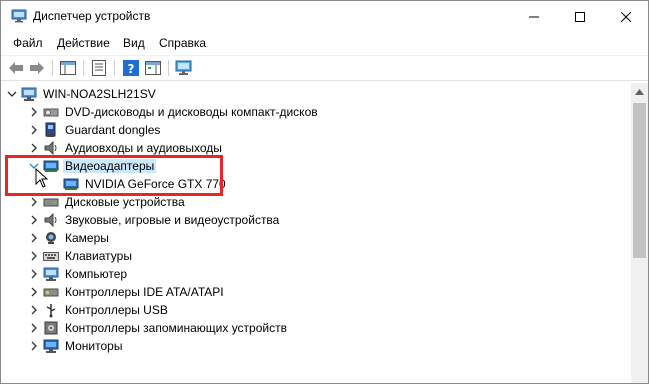 The width and height of the screenshot is (649, 384). I want to click on forward-arrow-icon, so click(37, 68).